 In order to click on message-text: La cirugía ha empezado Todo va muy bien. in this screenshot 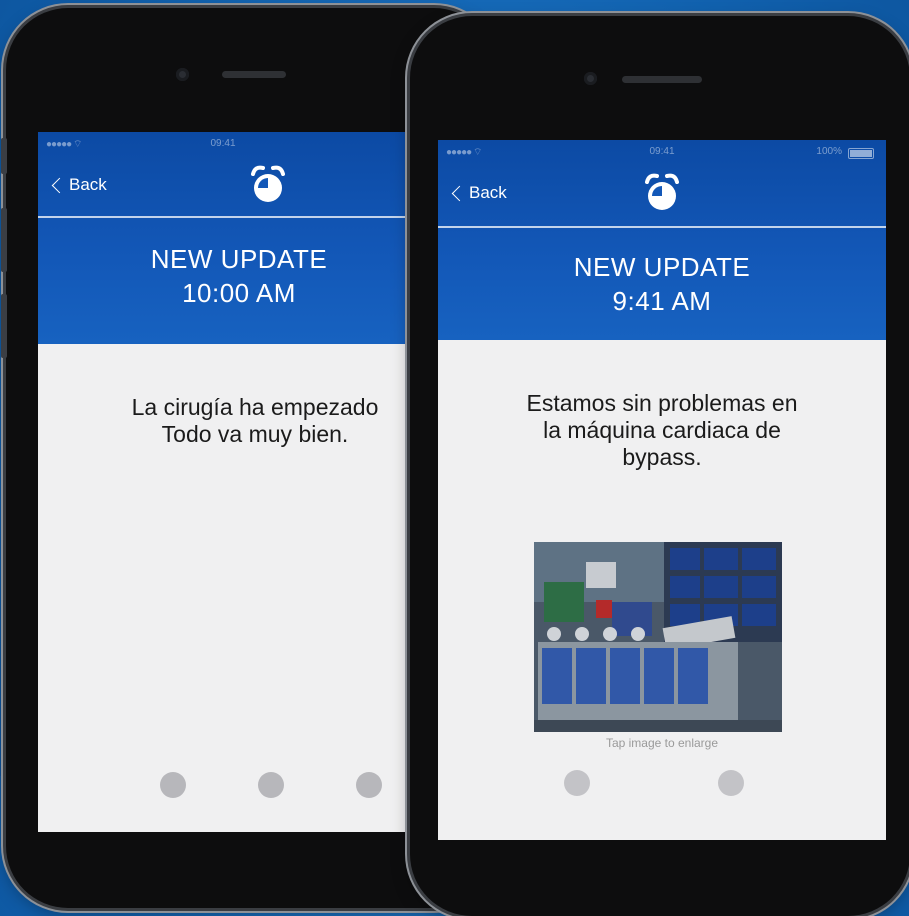, I will do `click(235, 421)`.